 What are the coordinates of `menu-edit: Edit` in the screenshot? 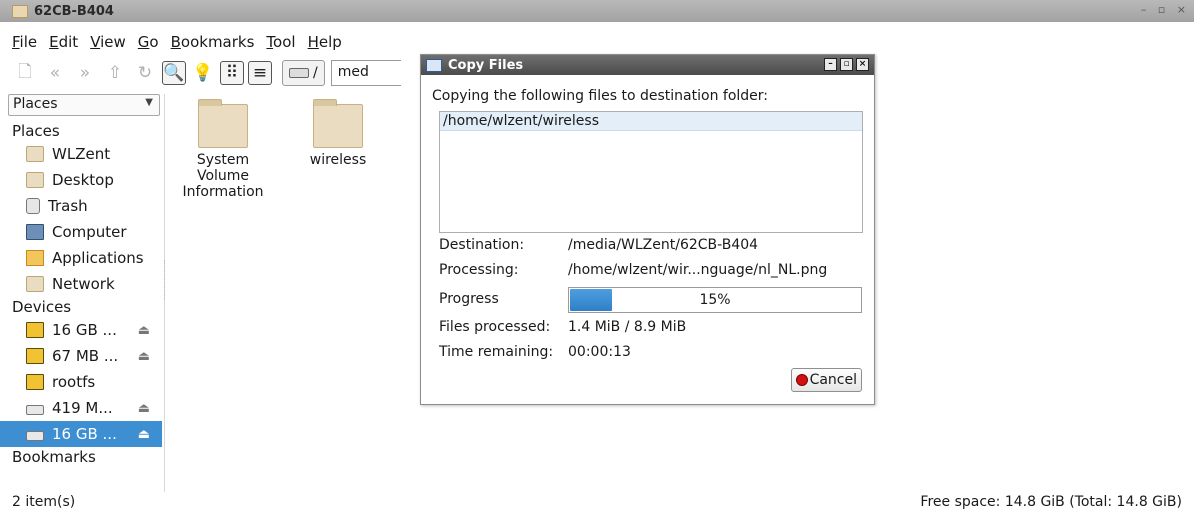 It's located at (63, 44).